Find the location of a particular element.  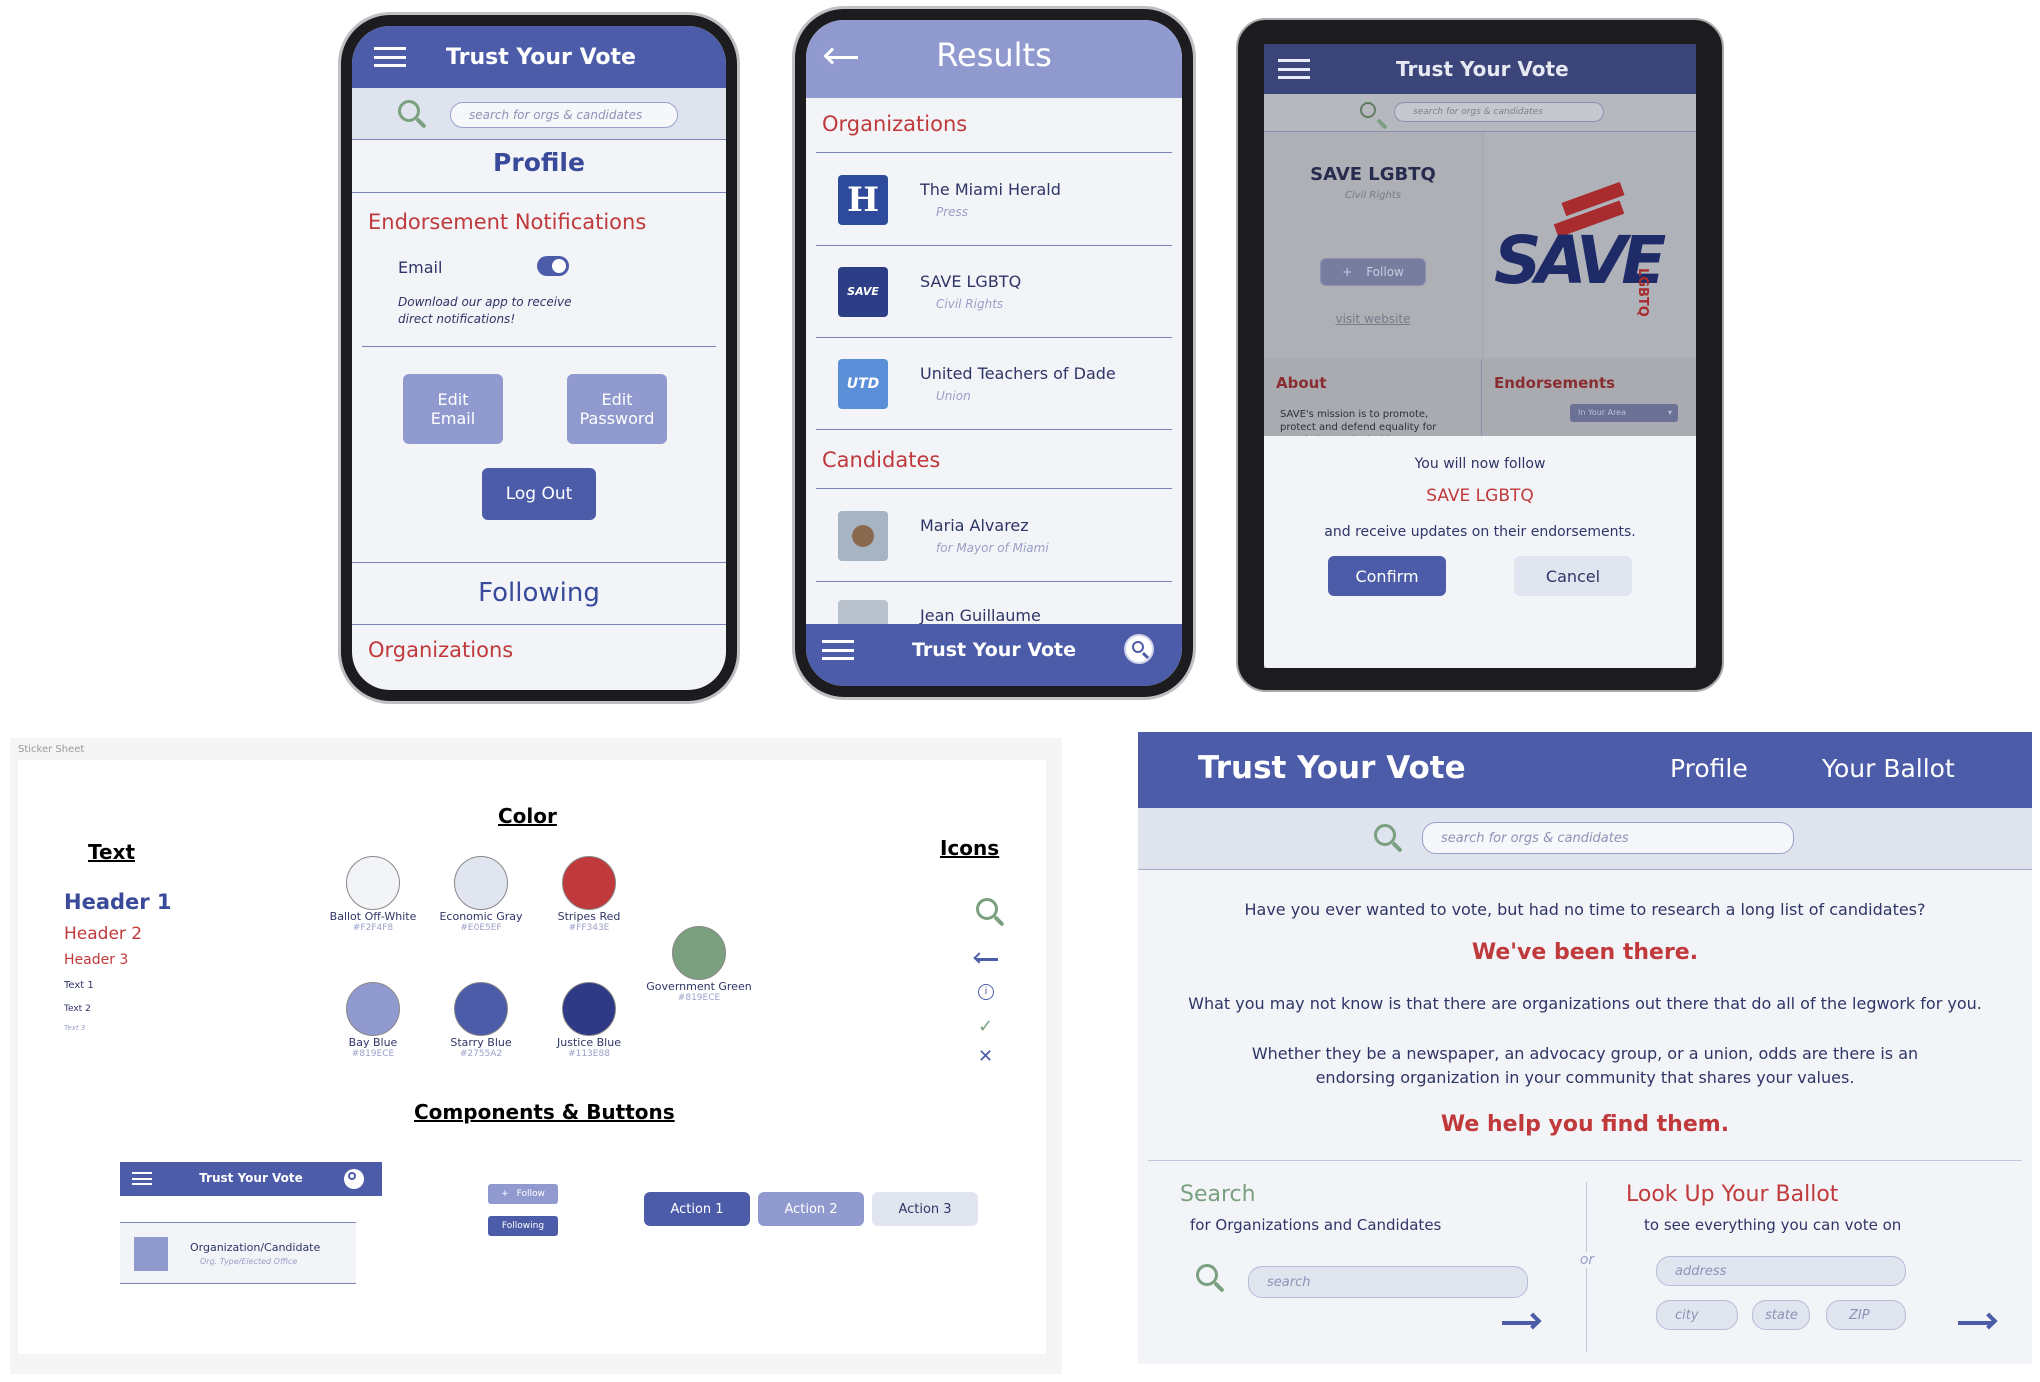

candidates-heading: Candidates is located at coordinates (881, 460).